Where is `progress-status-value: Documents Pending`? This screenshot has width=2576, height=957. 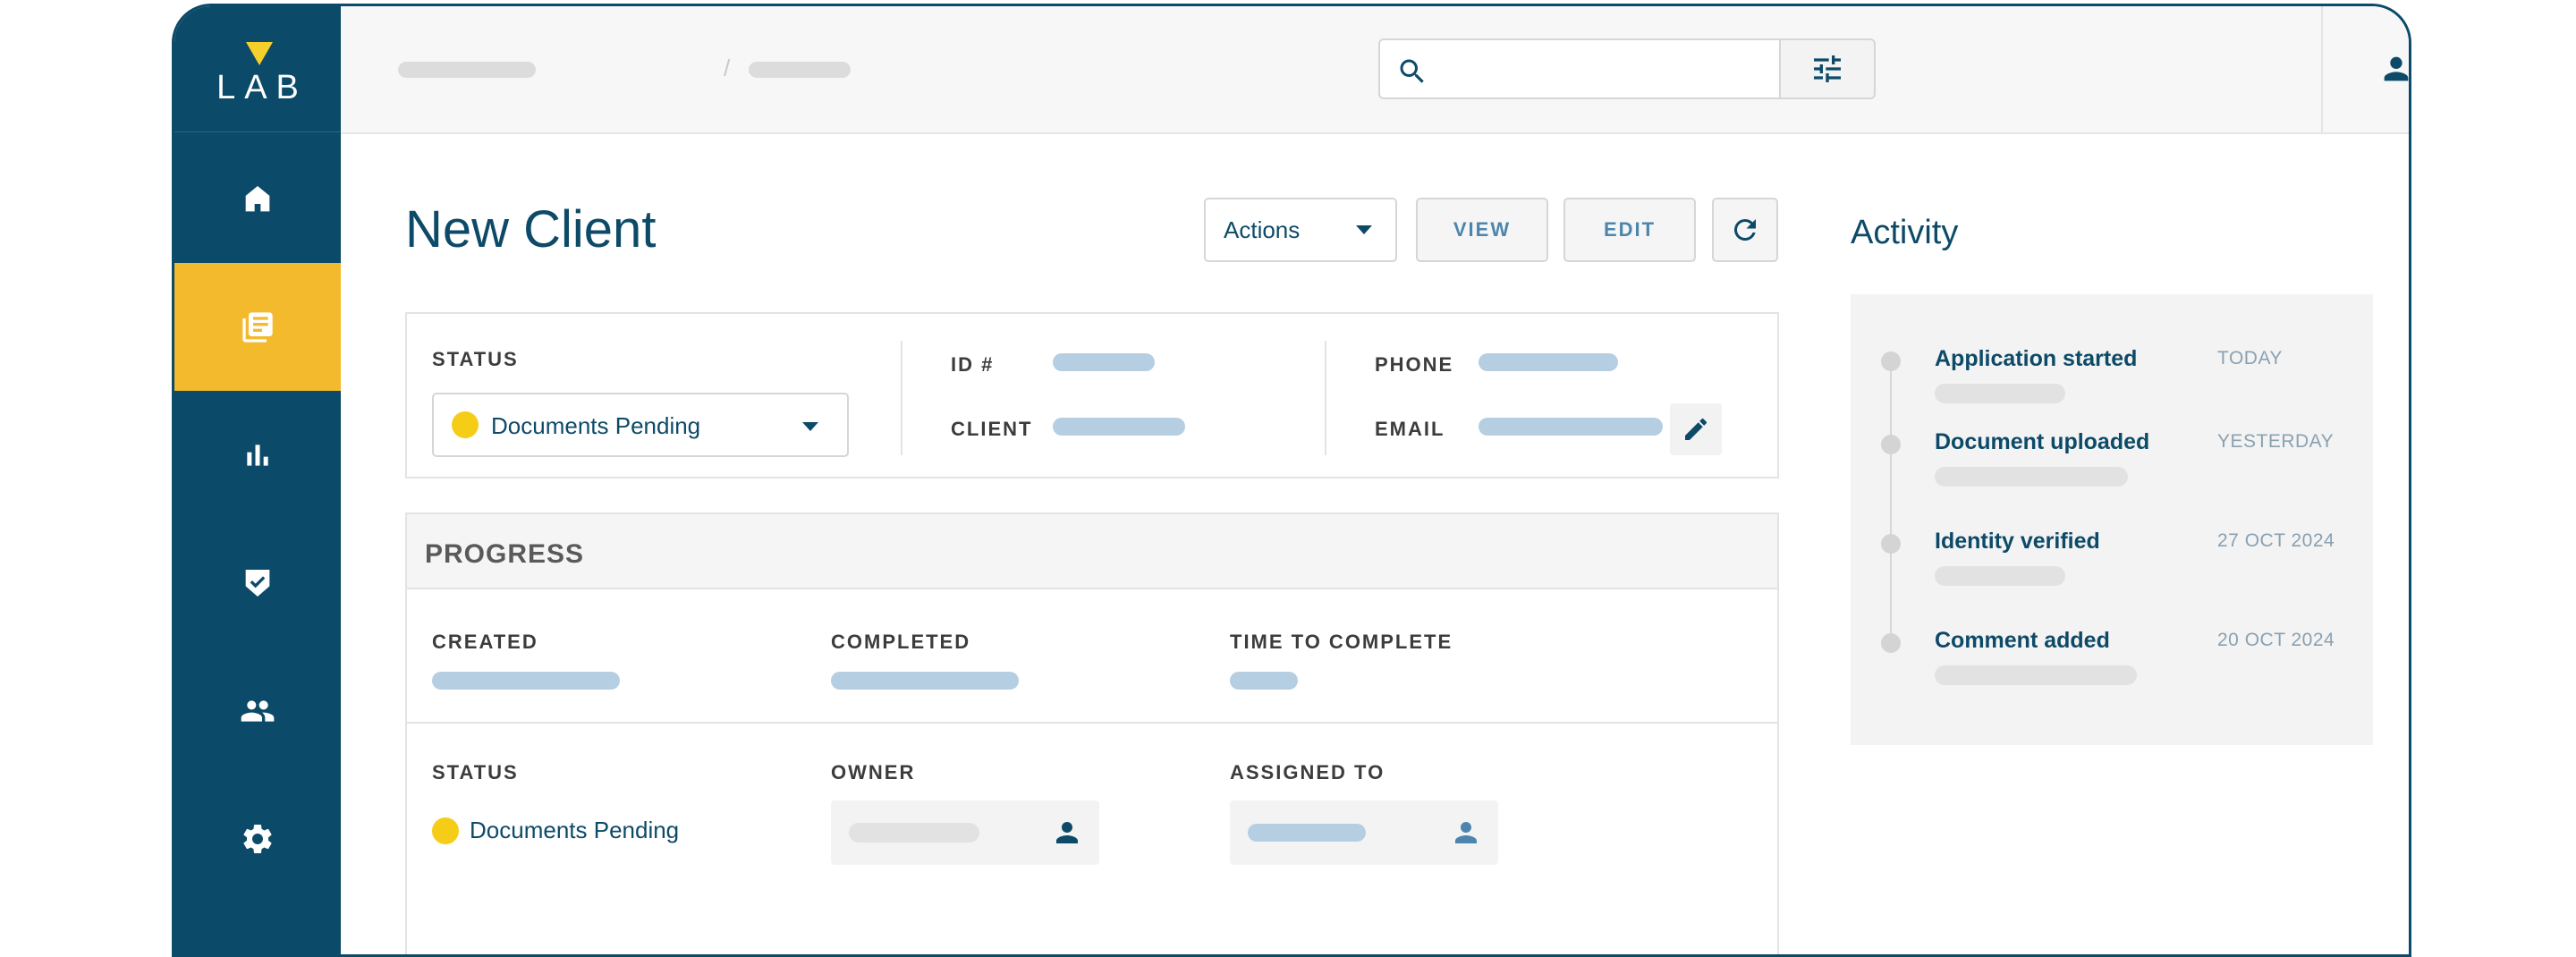 progress-status-value: Documents Pending is located at coordinates (555, 830).